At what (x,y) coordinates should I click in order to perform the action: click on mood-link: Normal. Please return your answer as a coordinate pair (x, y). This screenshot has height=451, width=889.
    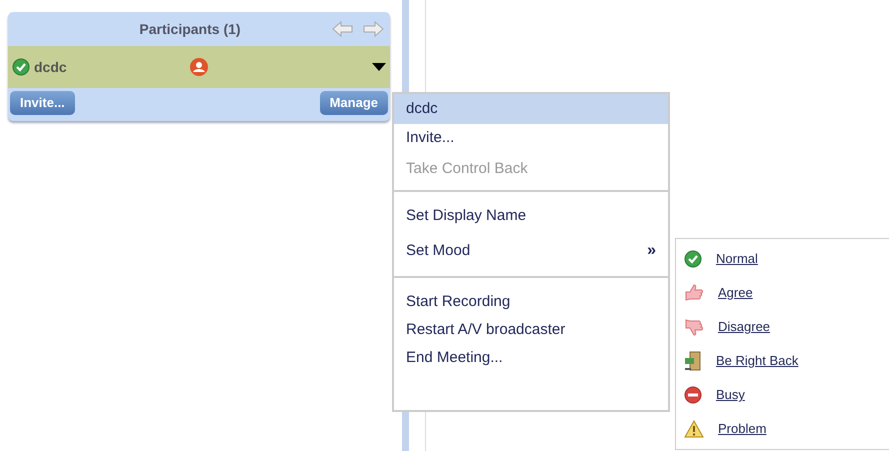
    Looking at the image, I should click on (737, 259).